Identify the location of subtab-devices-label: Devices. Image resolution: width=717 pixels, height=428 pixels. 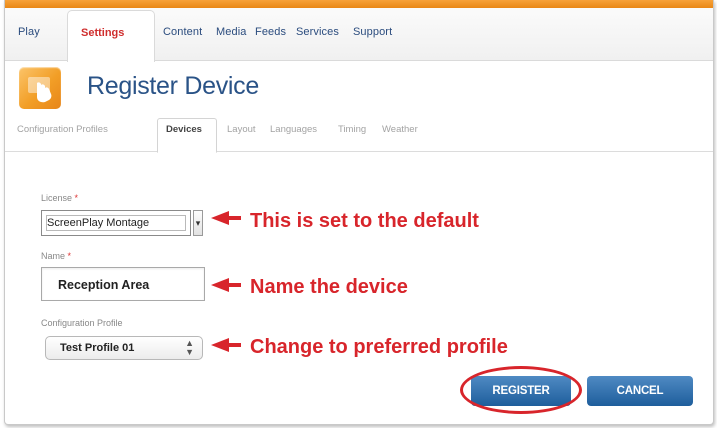
(184, 129).